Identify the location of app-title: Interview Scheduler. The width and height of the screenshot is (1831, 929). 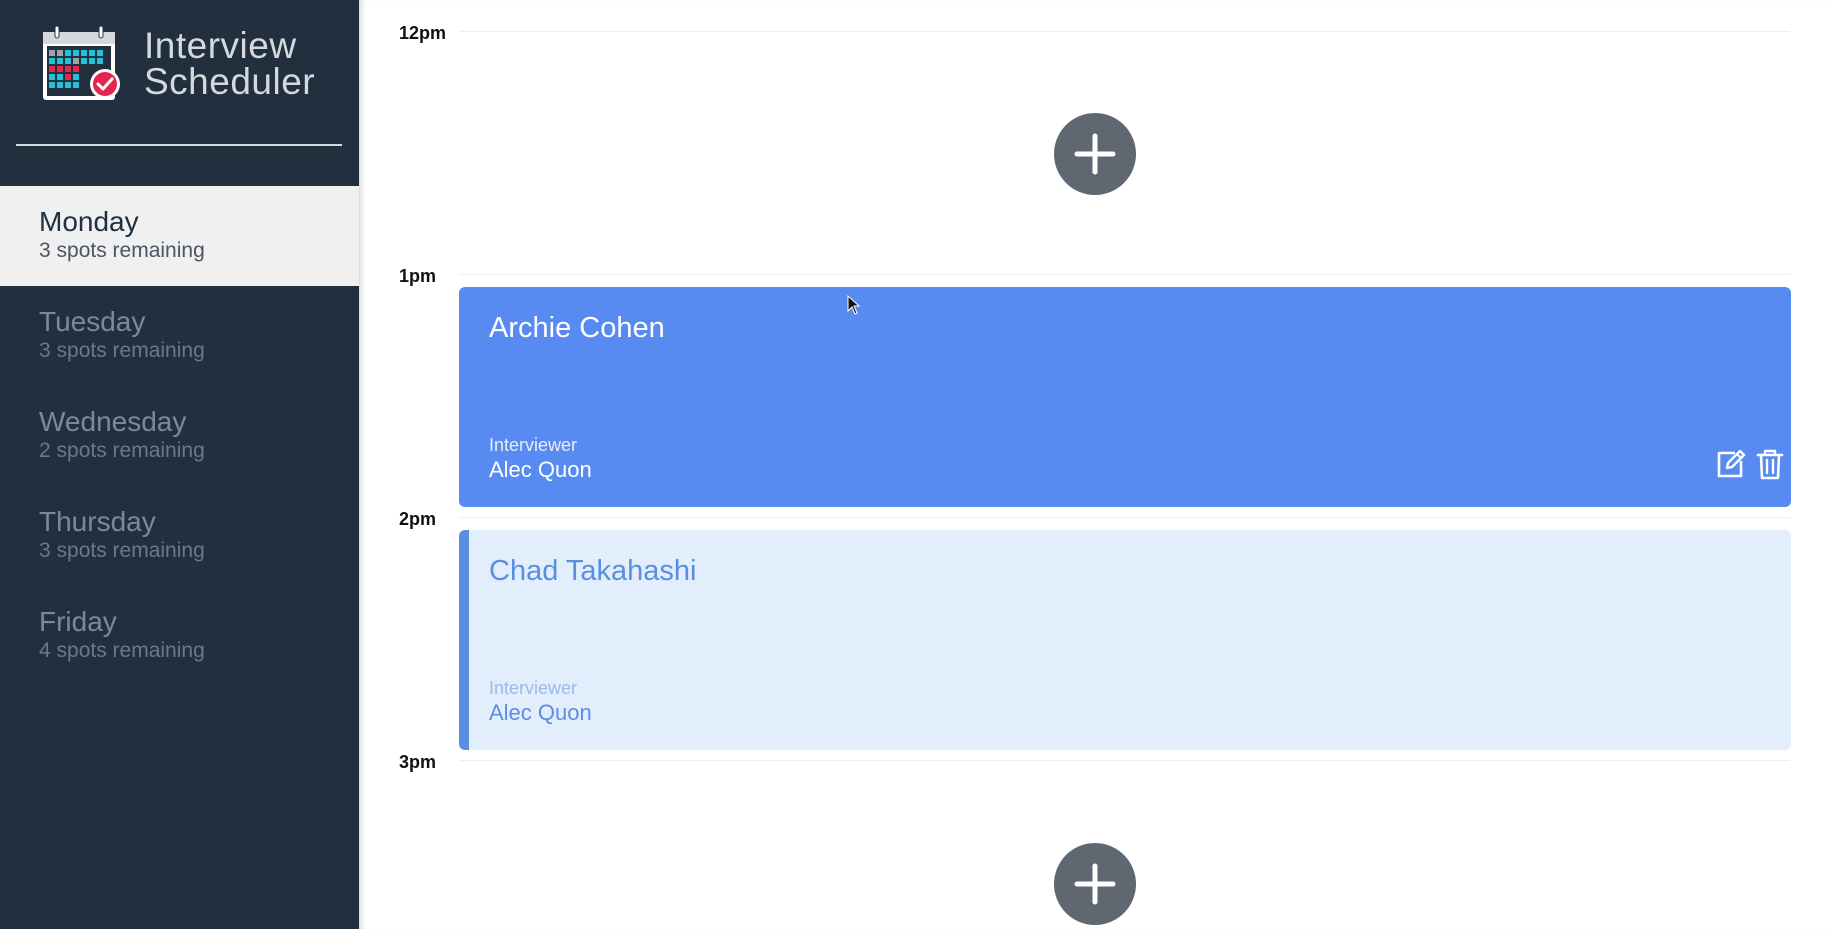
(230, 63).